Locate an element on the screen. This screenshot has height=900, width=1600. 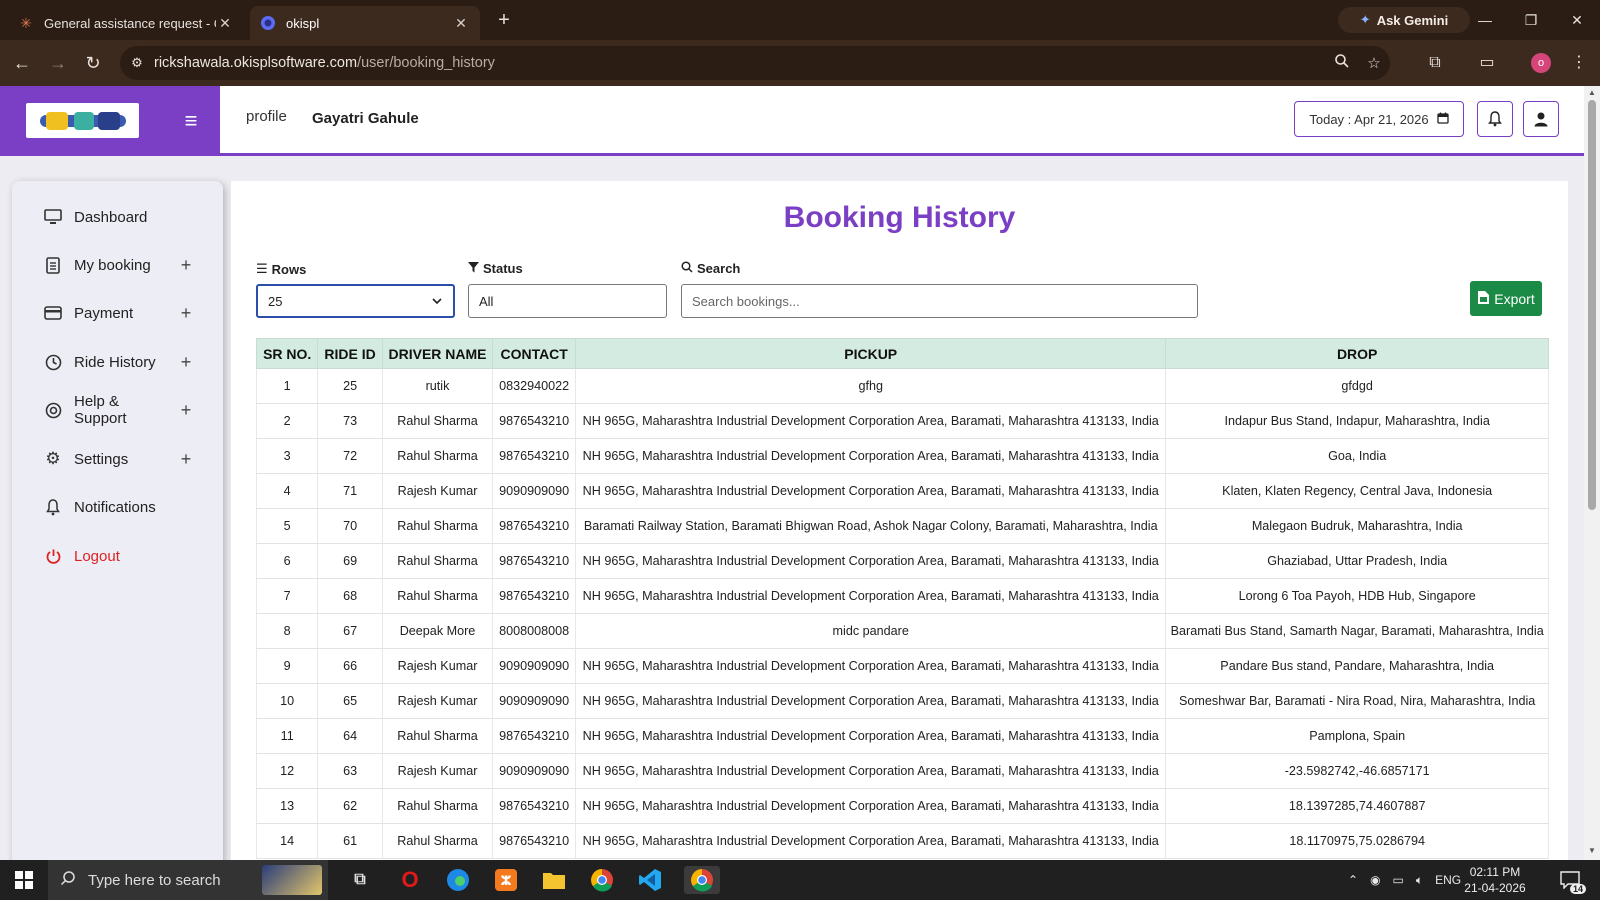
cell-ride-id: 70 is located at coordinates (350, 526).